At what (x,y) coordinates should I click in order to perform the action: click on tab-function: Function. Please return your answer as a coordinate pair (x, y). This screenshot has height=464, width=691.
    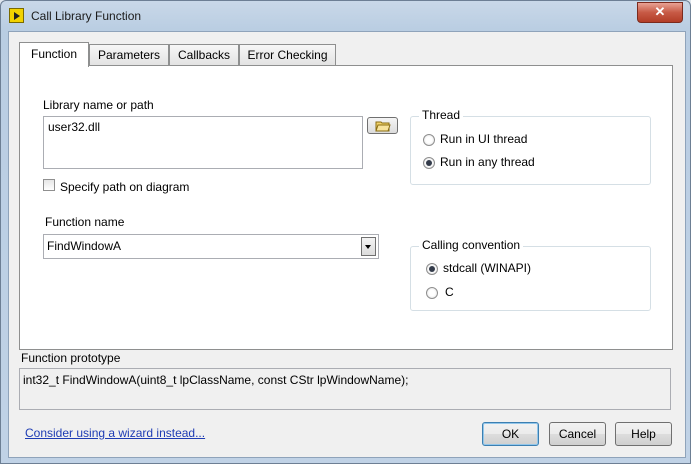
    Looking at the image, I should click on (54, 54).